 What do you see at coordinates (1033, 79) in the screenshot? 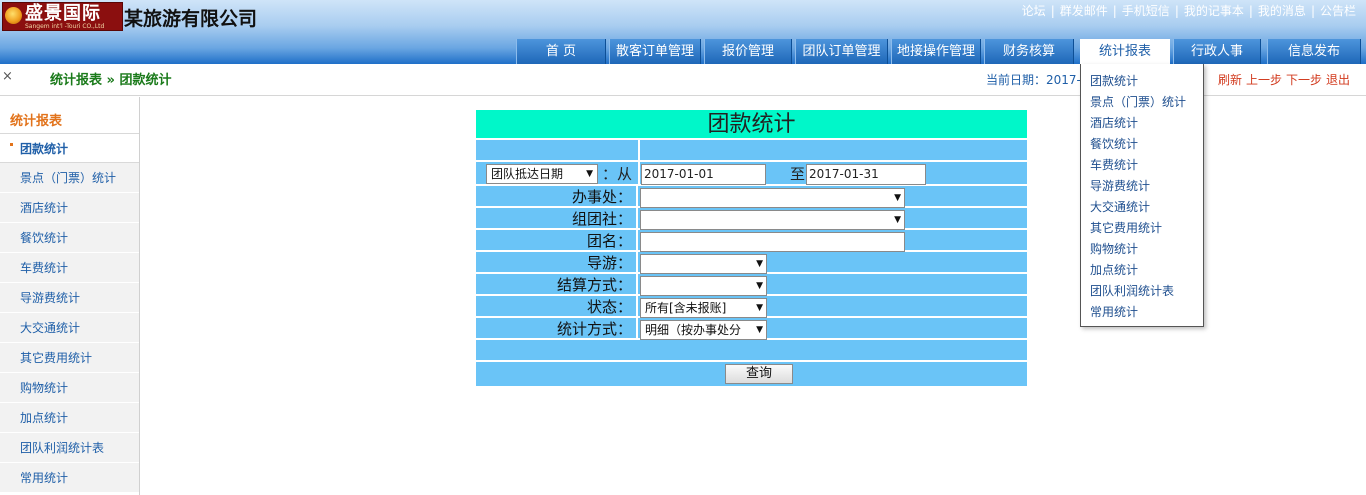
I see `current-date: 当前日期：2017-` at bounding box center [1033, 79].